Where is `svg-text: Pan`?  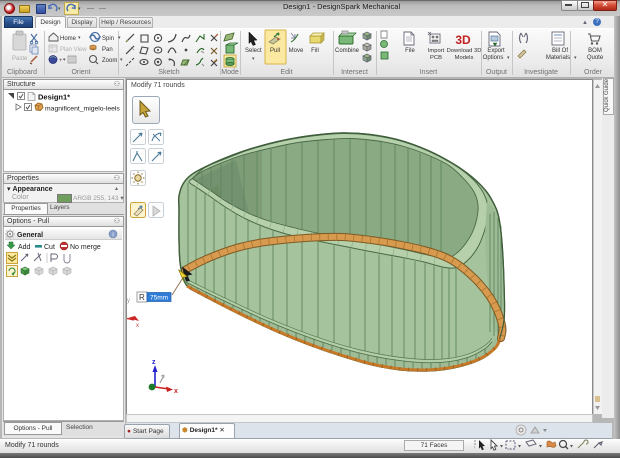 svg-text: Pan is located at coordinates (107, 50).